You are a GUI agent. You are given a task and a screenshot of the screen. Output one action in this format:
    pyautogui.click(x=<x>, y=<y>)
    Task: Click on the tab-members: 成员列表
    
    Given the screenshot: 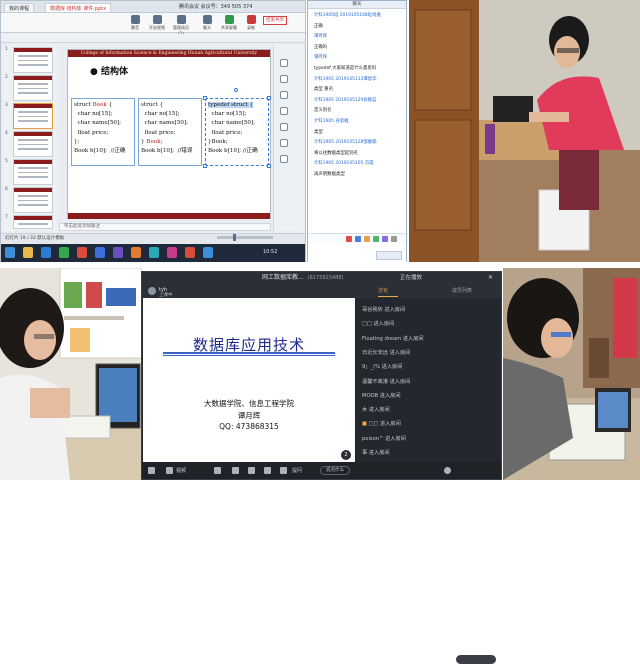 What is the action you would take?
    pyautogui.click(x=462, y=290)
    